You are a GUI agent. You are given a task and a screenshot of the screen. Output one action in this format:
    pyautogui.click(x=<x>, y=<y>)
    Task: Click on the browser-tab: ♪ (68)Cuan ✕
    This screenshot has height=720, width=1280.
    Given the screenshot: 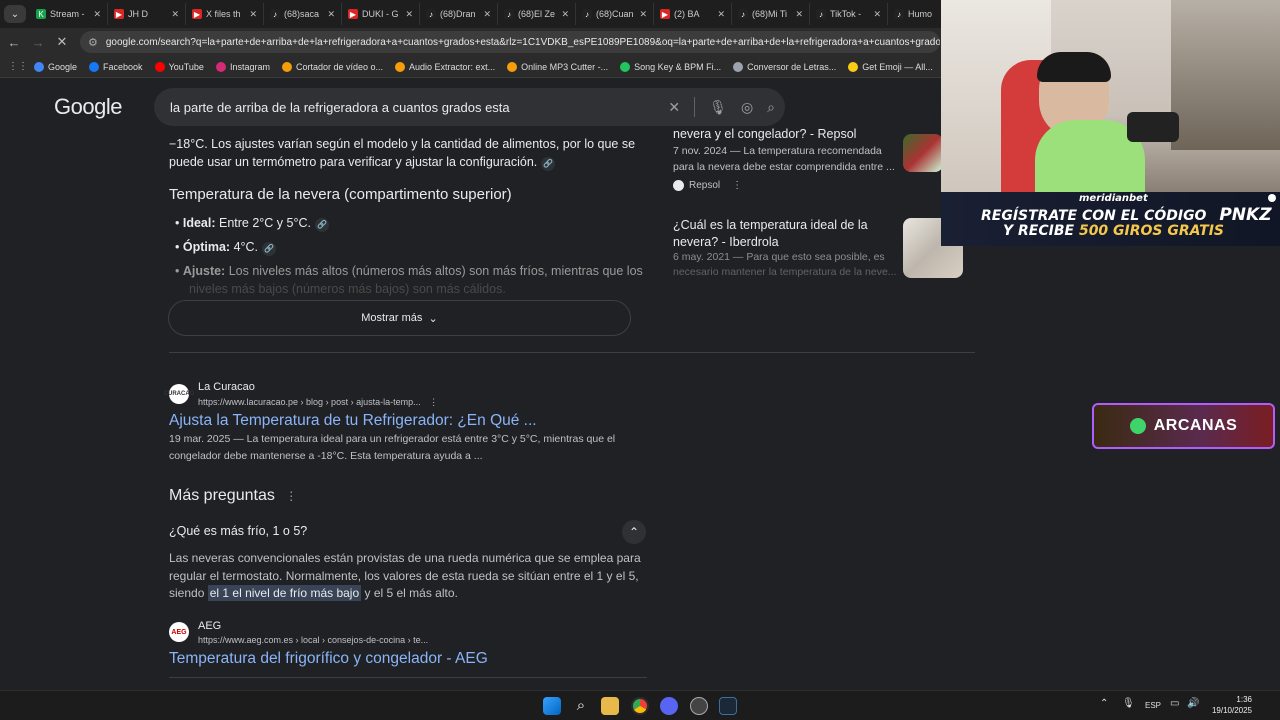 What is the action you would take?
    pyautogui.click(x=615, y=14)
    